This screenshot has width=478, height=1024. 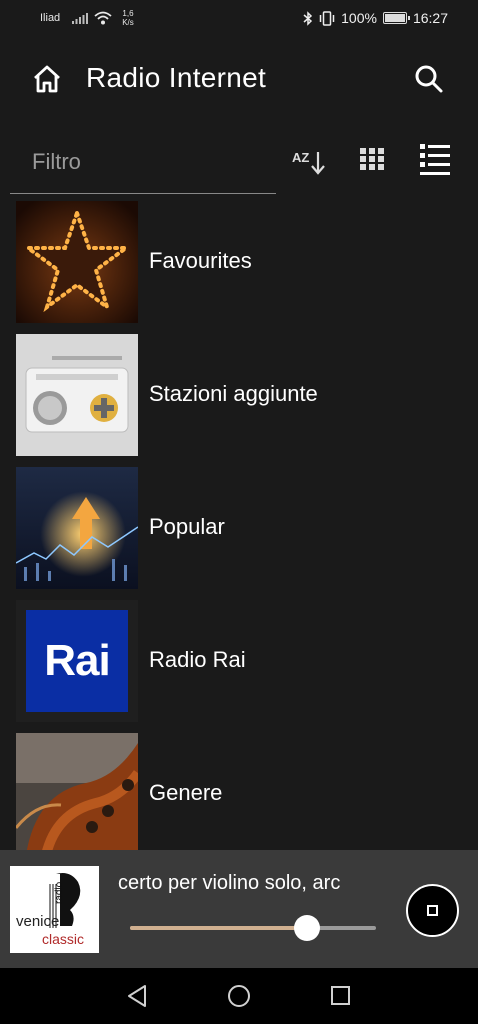 I want to click on list-item-radio-rai: Rai Radio Rai, so click(x=239, y=662).